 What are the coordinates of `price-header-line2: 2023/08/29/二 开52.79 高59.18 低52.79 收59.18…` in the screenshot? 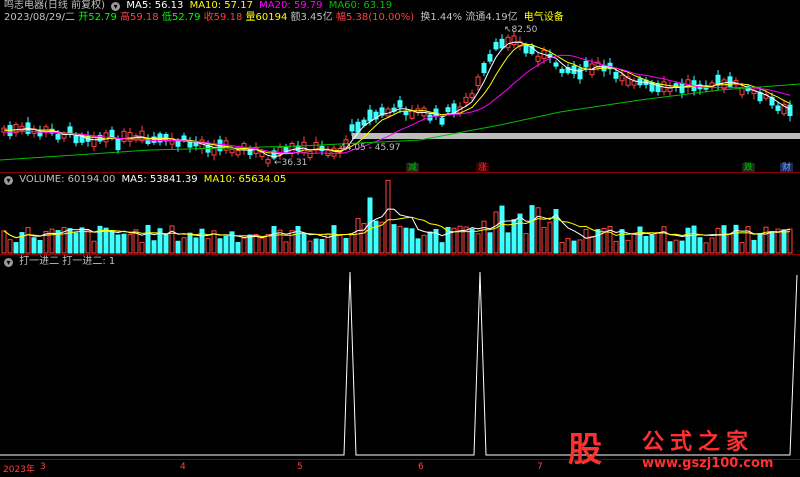 It's located at (285, 18).